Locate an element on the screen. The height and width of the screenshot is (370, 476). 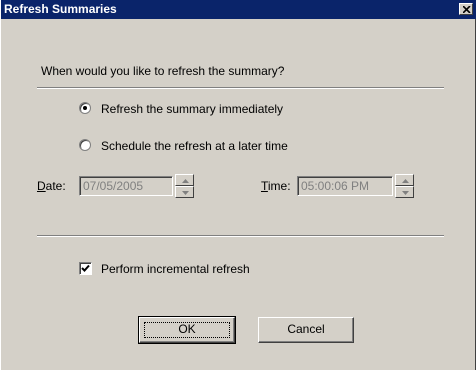
radio-dot-icon is located at coordinates (85, 108).